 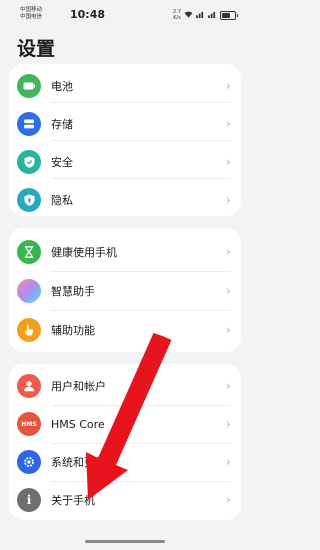 What do you see at coordinates (177, 18) in the screenshot?
I see `net-speed-unit: K/s` at bounding box center [177, 18].